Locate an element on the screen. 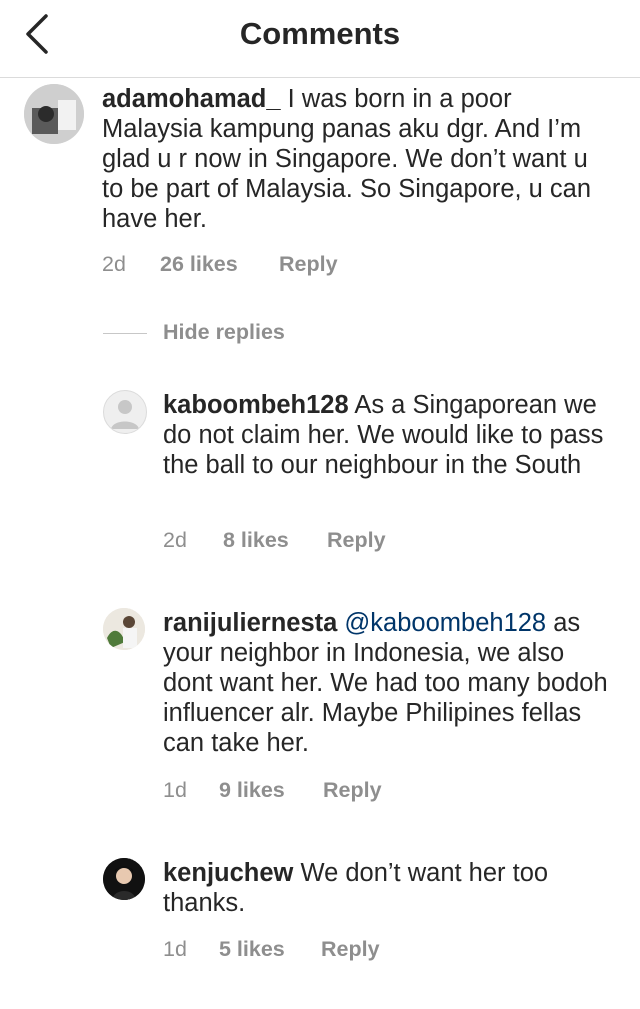 This screenshot has height=1009, width=640. likes-link: 8 likes is located at coordinates (256, 540).